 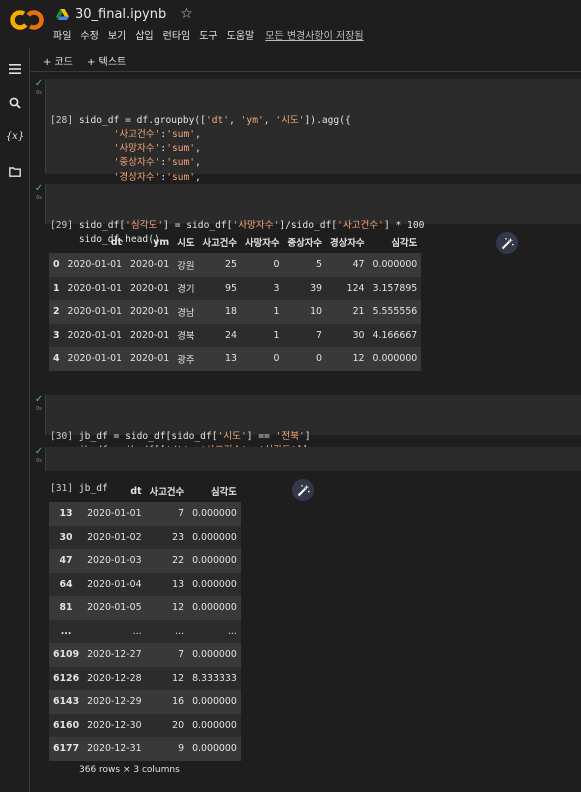 I want to click on code-string: '전북', so click(x=290, y=436).